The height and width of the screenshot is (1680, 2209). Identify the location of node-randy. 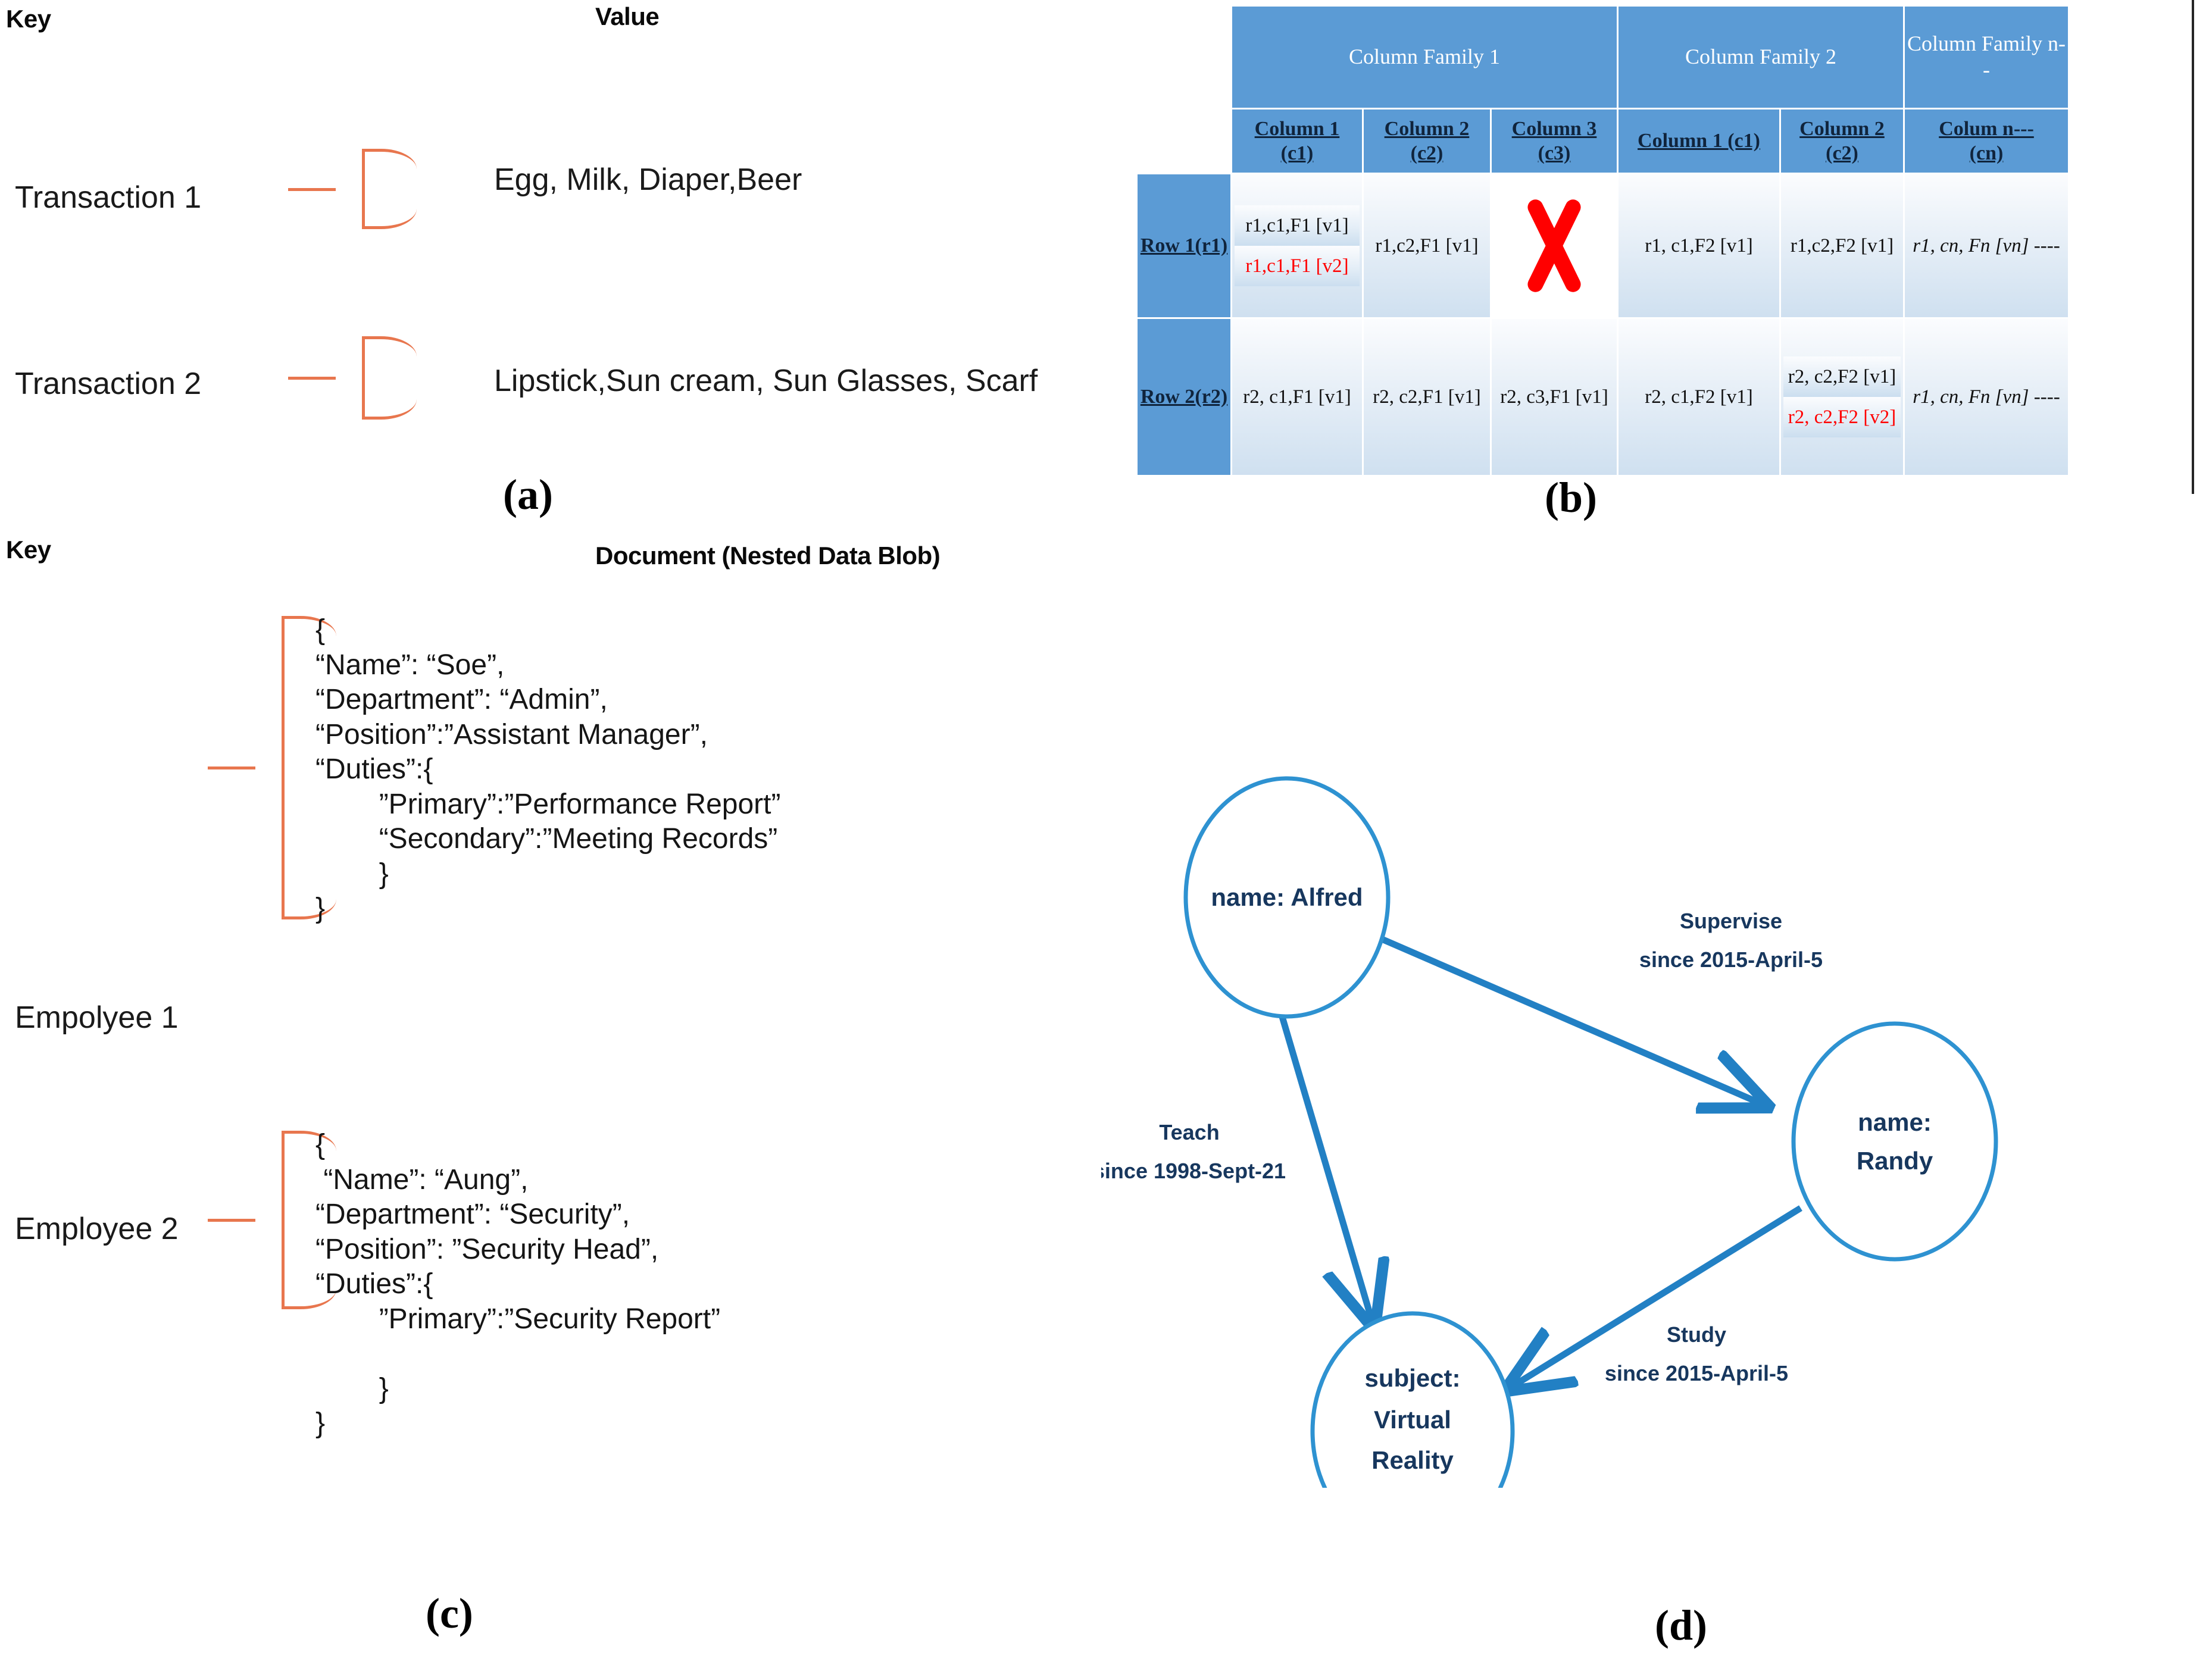
(1895, 1141).